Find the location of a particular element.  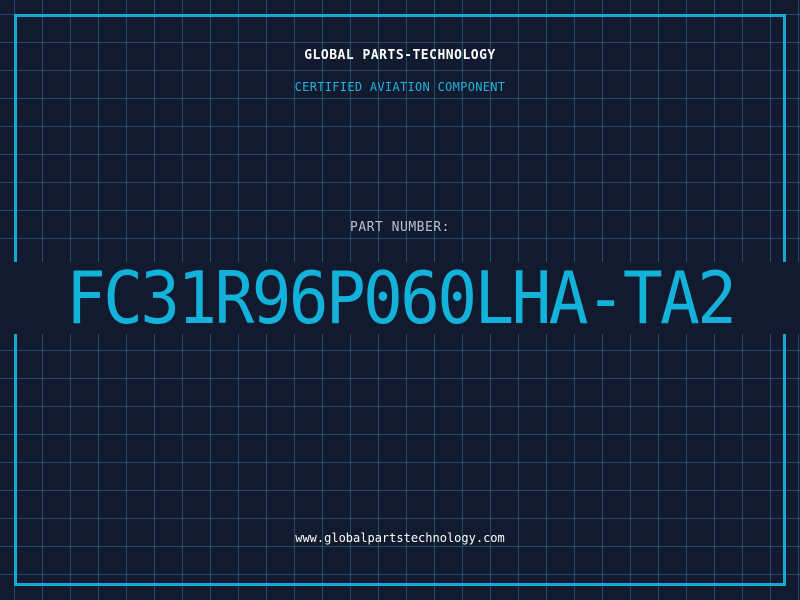

part-number-value: FC31R96P060LHA-TA2 is located at coordinates (401, 298).